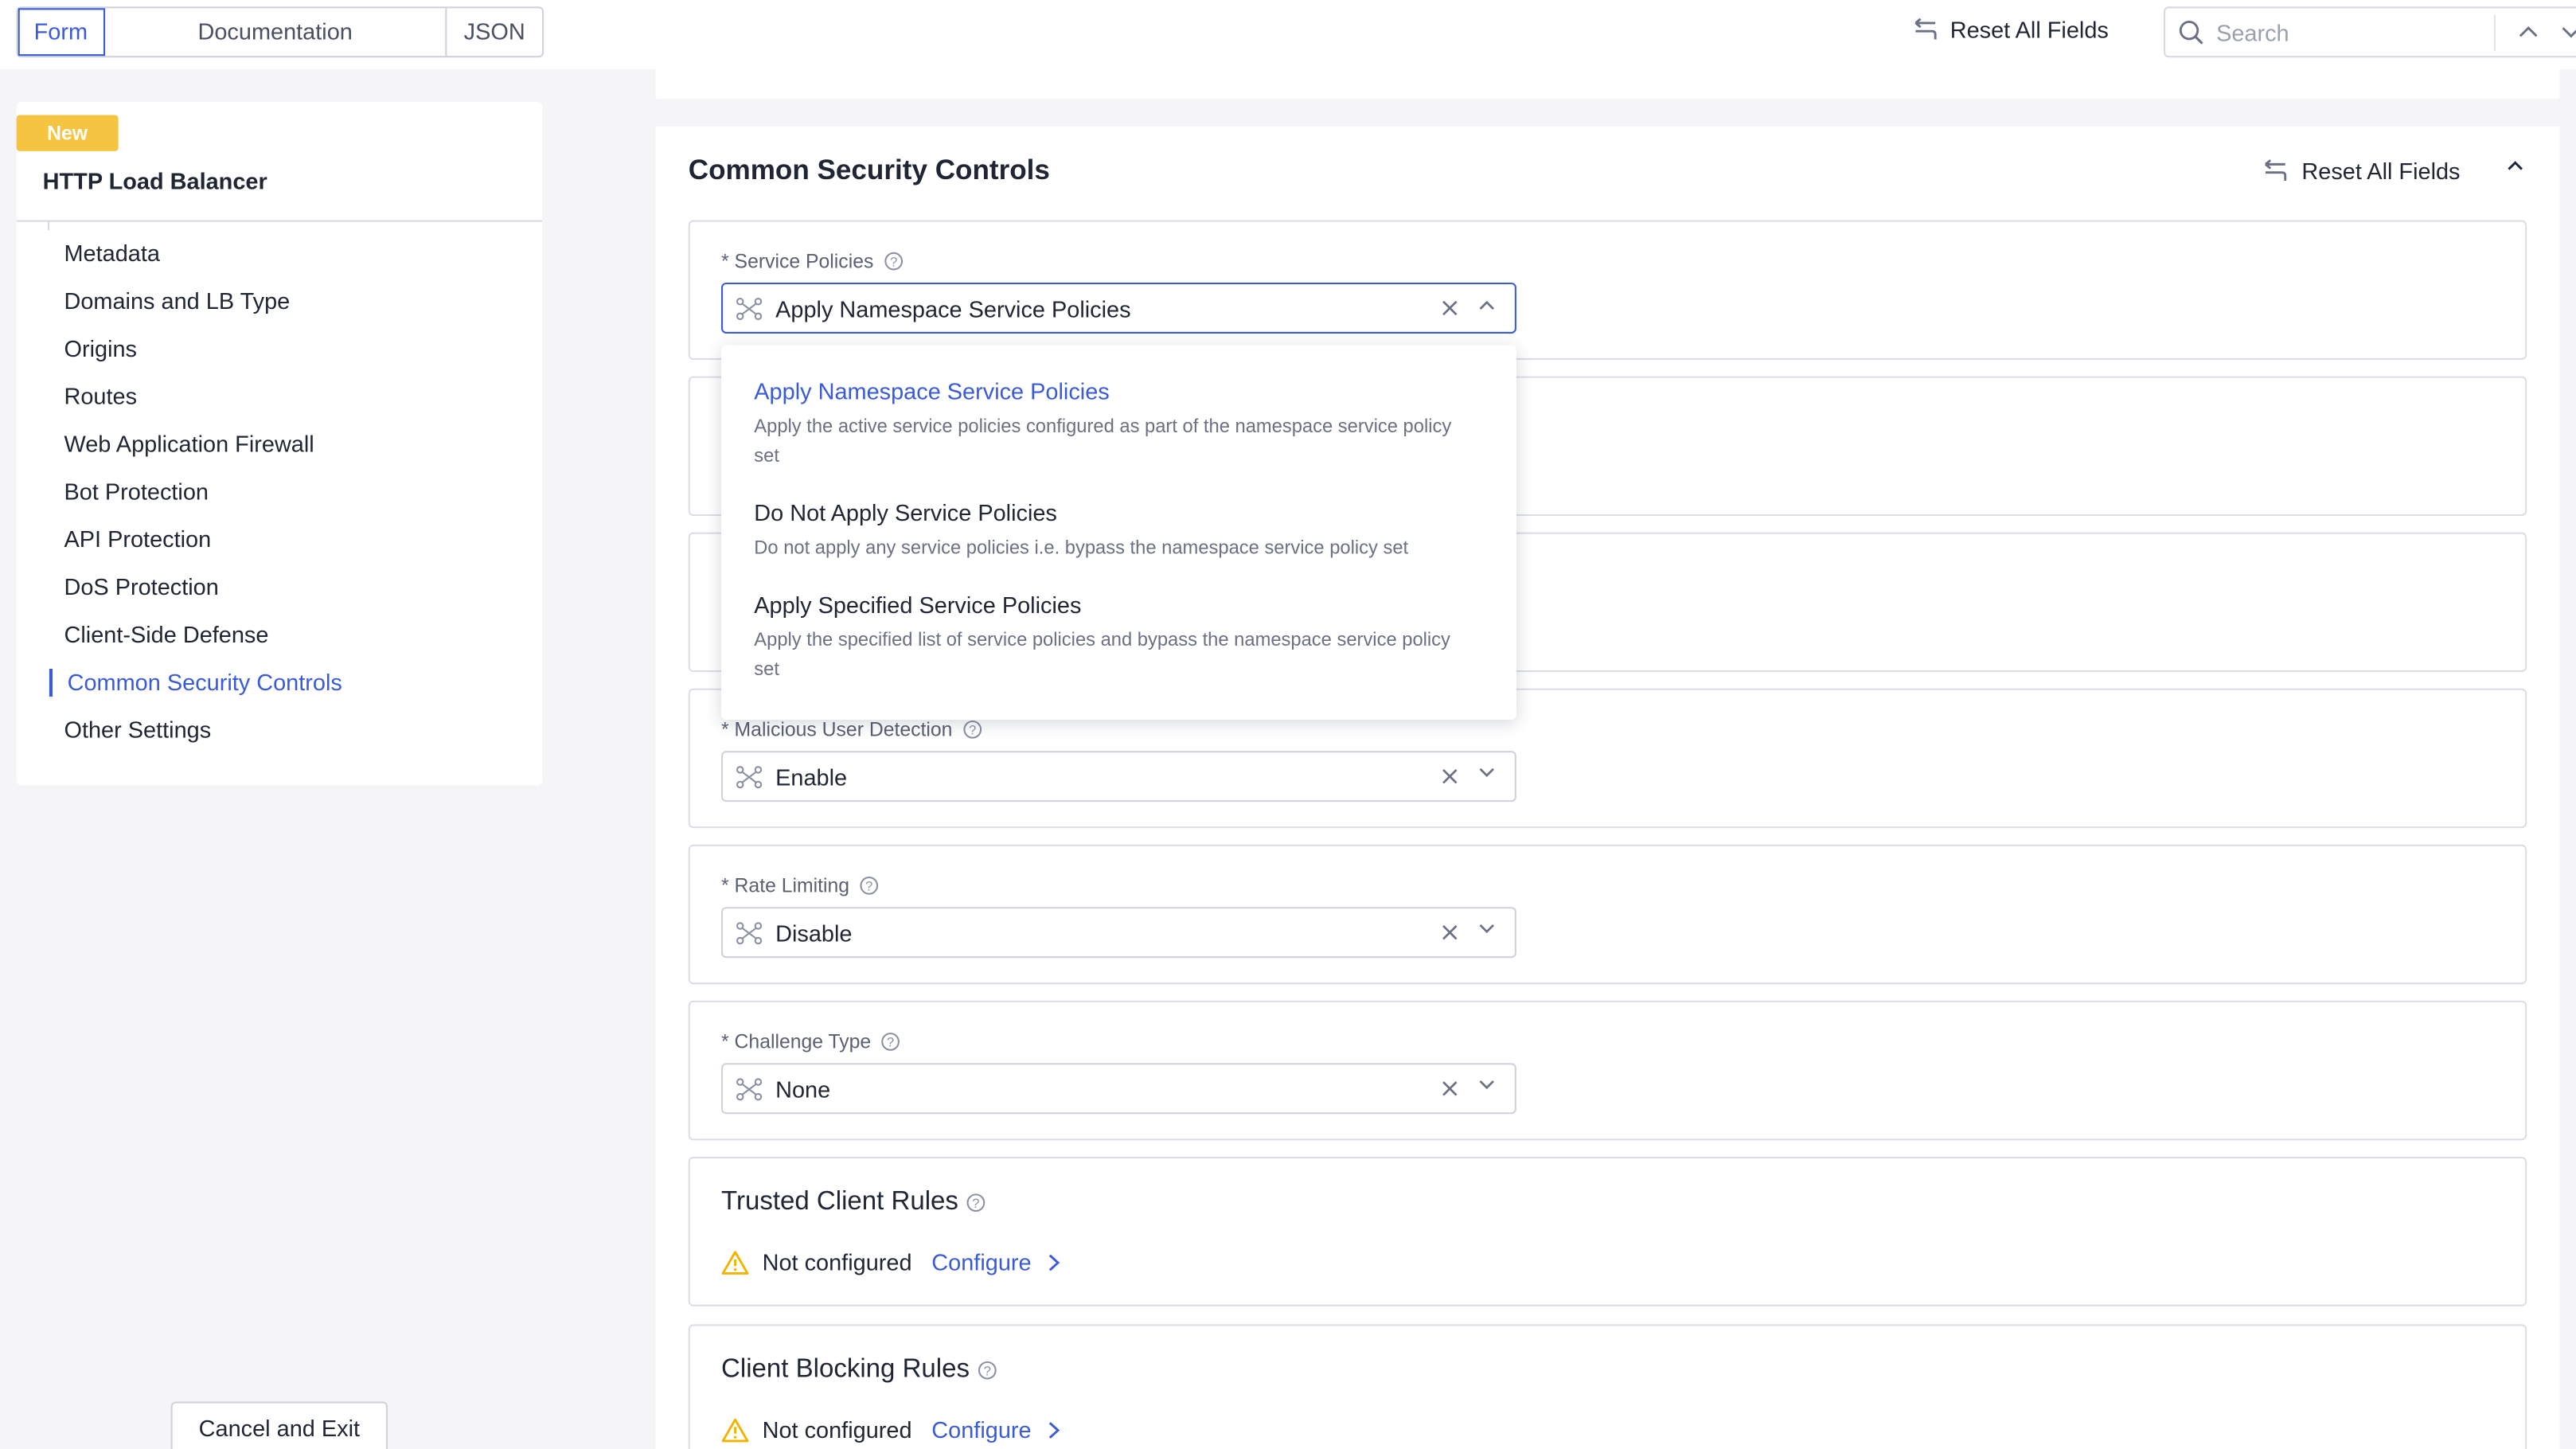 Image resolution: width=2576 pixels, height=1449 pixels. Describe the element at coordinates (279, 254) in the screenshot. I see `sidebar-item-metadata: Metadata` at that location.